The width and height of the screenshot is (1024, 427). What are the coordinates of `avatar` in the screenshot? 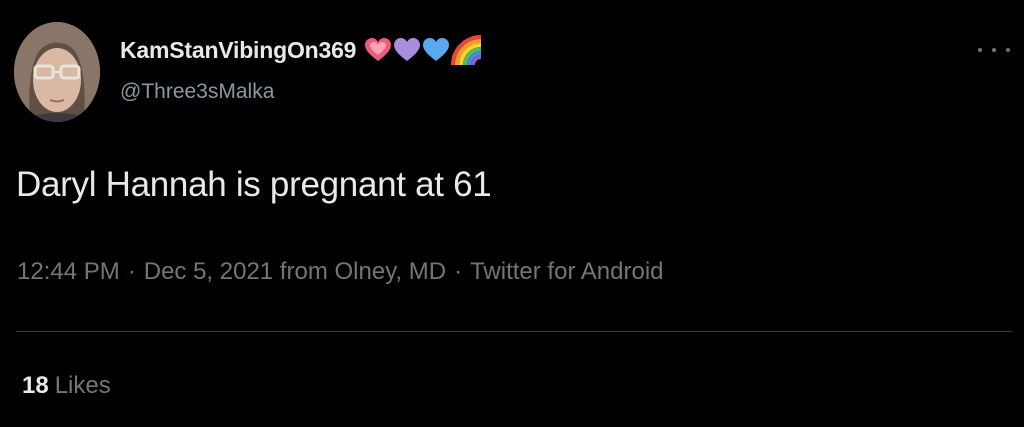 It's located at (57, 72).